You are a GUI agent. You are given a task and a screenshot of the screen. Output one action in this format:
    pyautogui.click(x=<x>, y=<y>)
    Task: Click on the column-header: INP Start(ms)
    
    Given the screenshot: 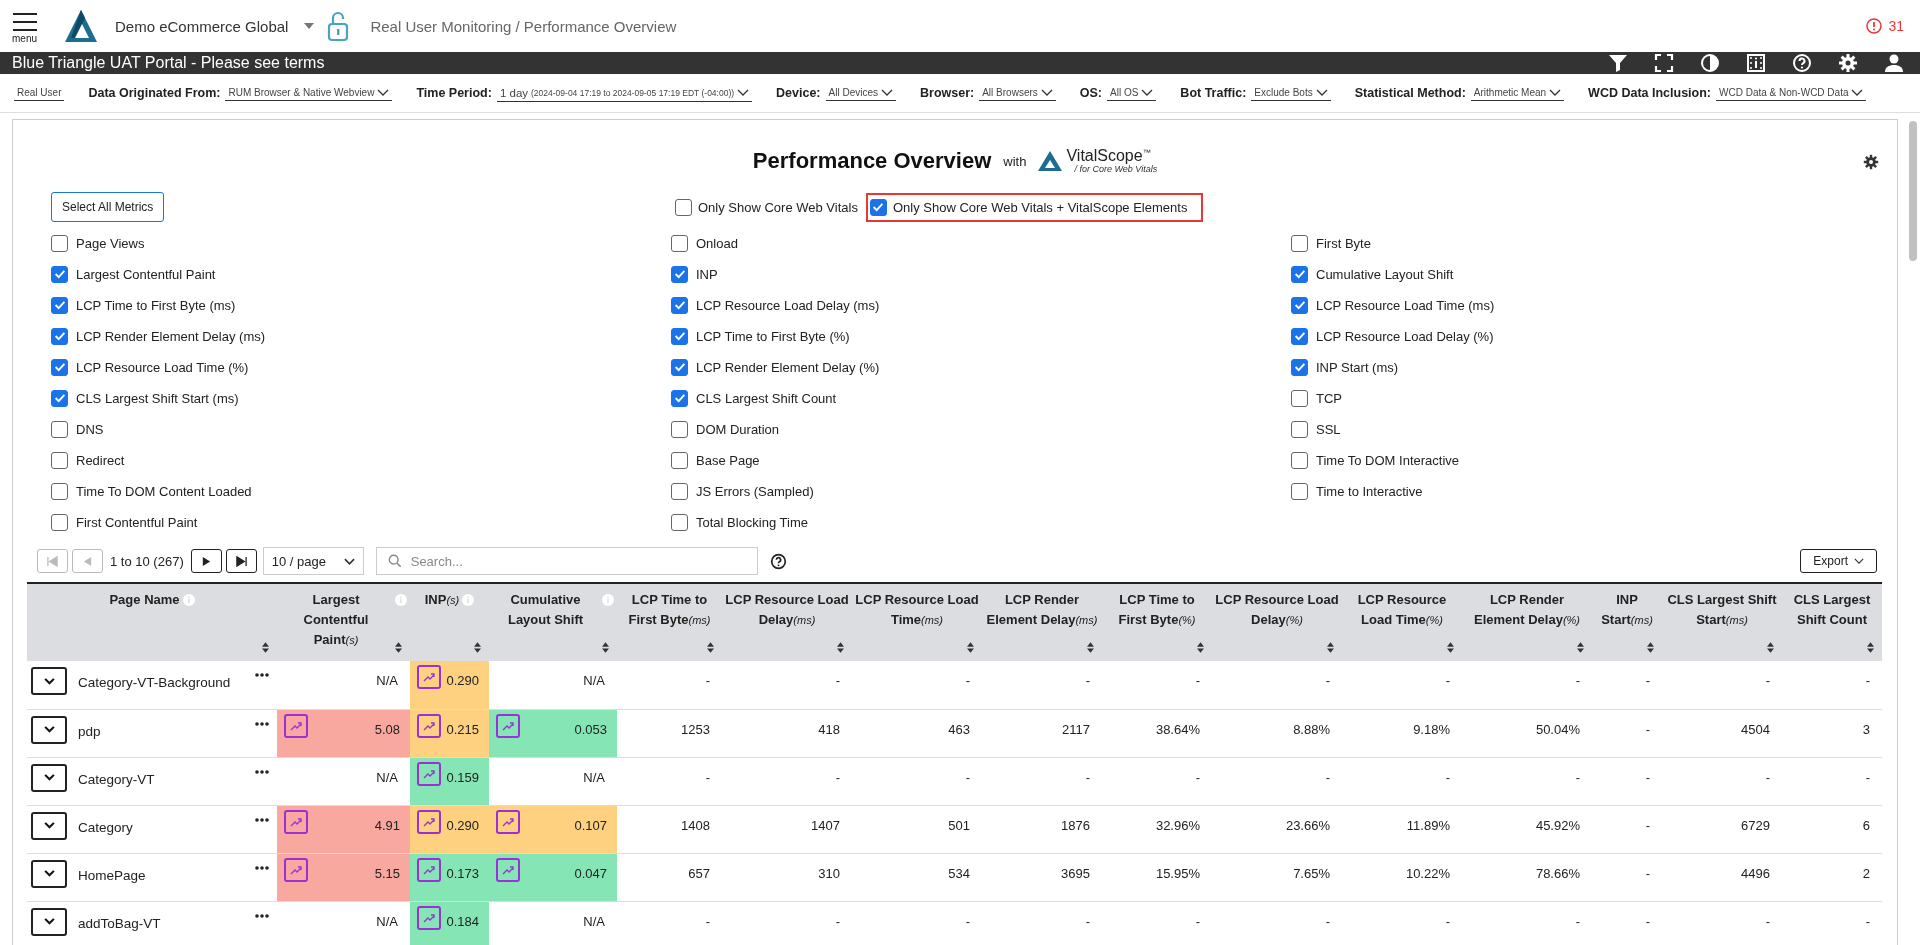 What is the action you would take?
    pyautogui.click(x=1627, y=622)
    